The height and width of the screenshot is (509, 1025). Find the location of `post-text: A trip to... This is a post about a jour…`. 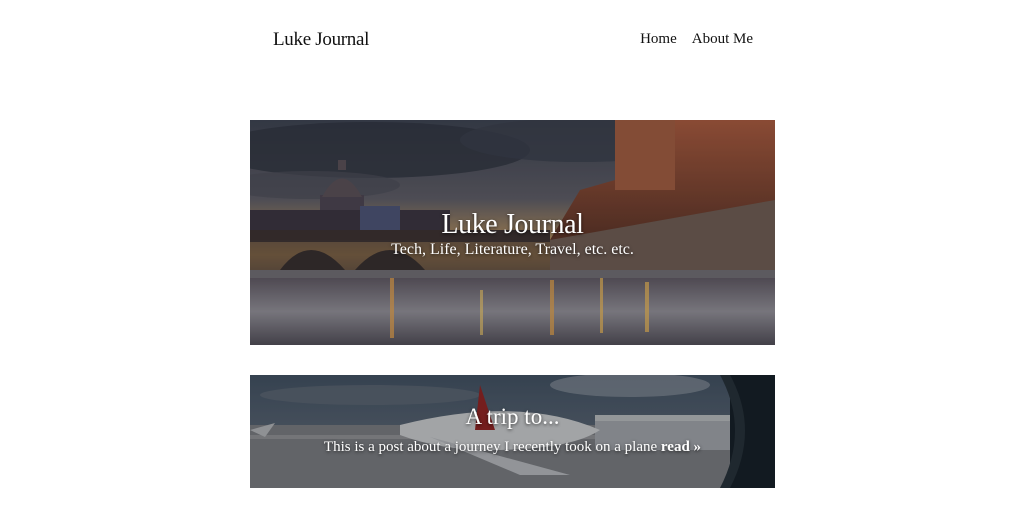

post-text: A trip to... This is a post about a jour… is located at coordinates (512, 430).